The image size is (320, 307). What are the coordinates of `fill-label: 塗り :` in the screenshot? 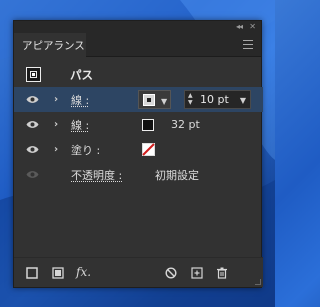 It's located at (85, 150).